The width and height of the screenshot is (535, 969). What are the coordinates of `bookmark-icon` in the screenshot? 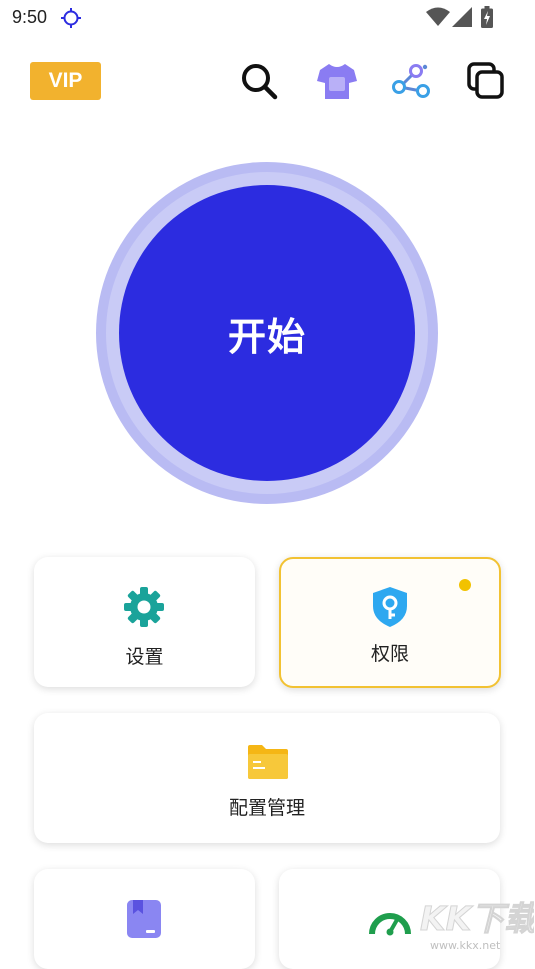 It's located at (144, 919).